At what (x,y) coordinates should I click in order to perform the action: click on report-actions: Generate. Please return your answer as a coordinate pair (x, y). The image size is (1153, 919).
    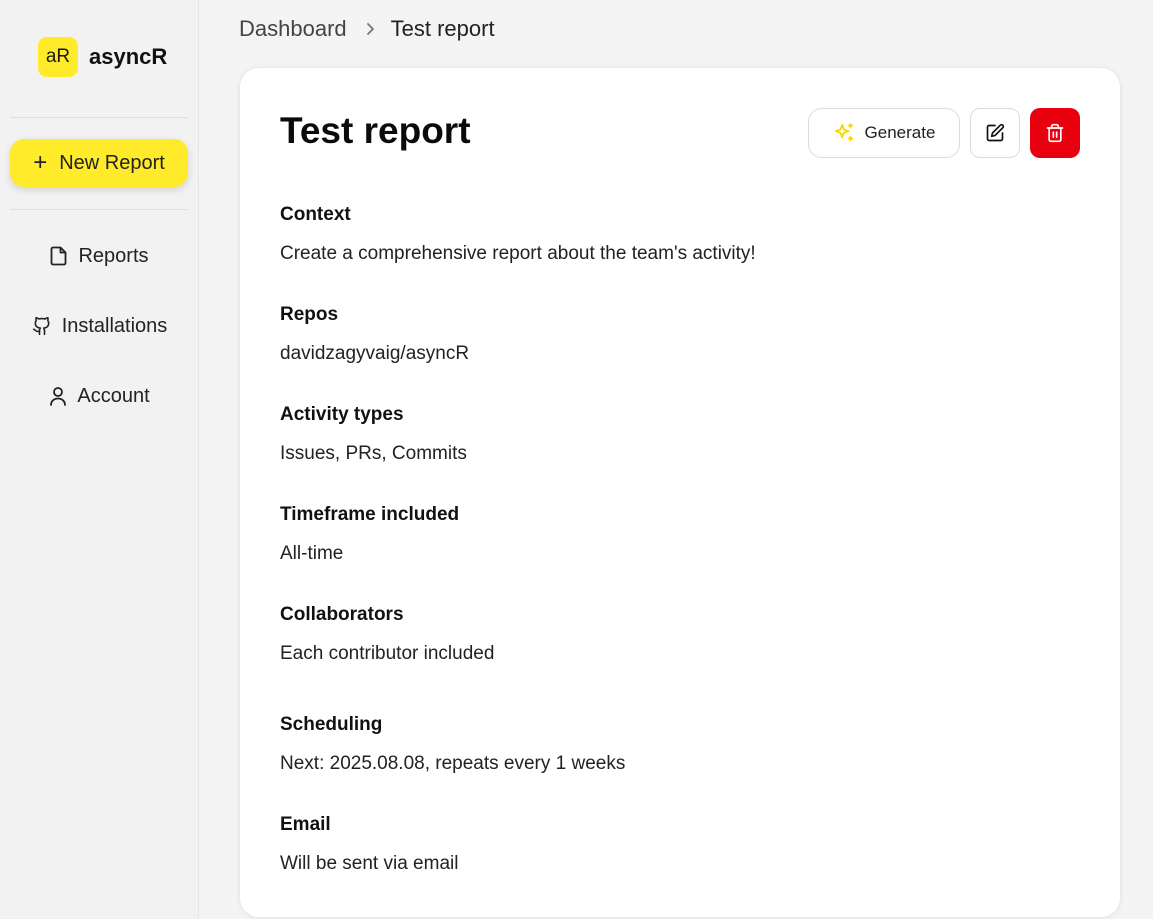
    Looking at the image, I should click on (944, 133).